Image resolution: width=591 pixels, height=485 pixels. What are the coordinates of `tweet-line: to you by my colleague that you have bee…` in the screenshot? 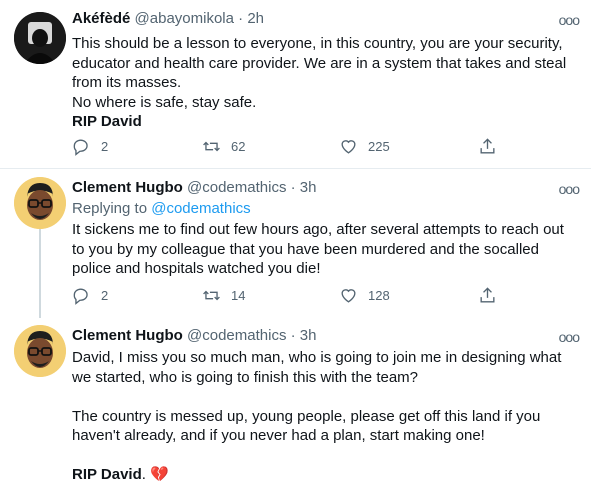 It's located at (305, 249).